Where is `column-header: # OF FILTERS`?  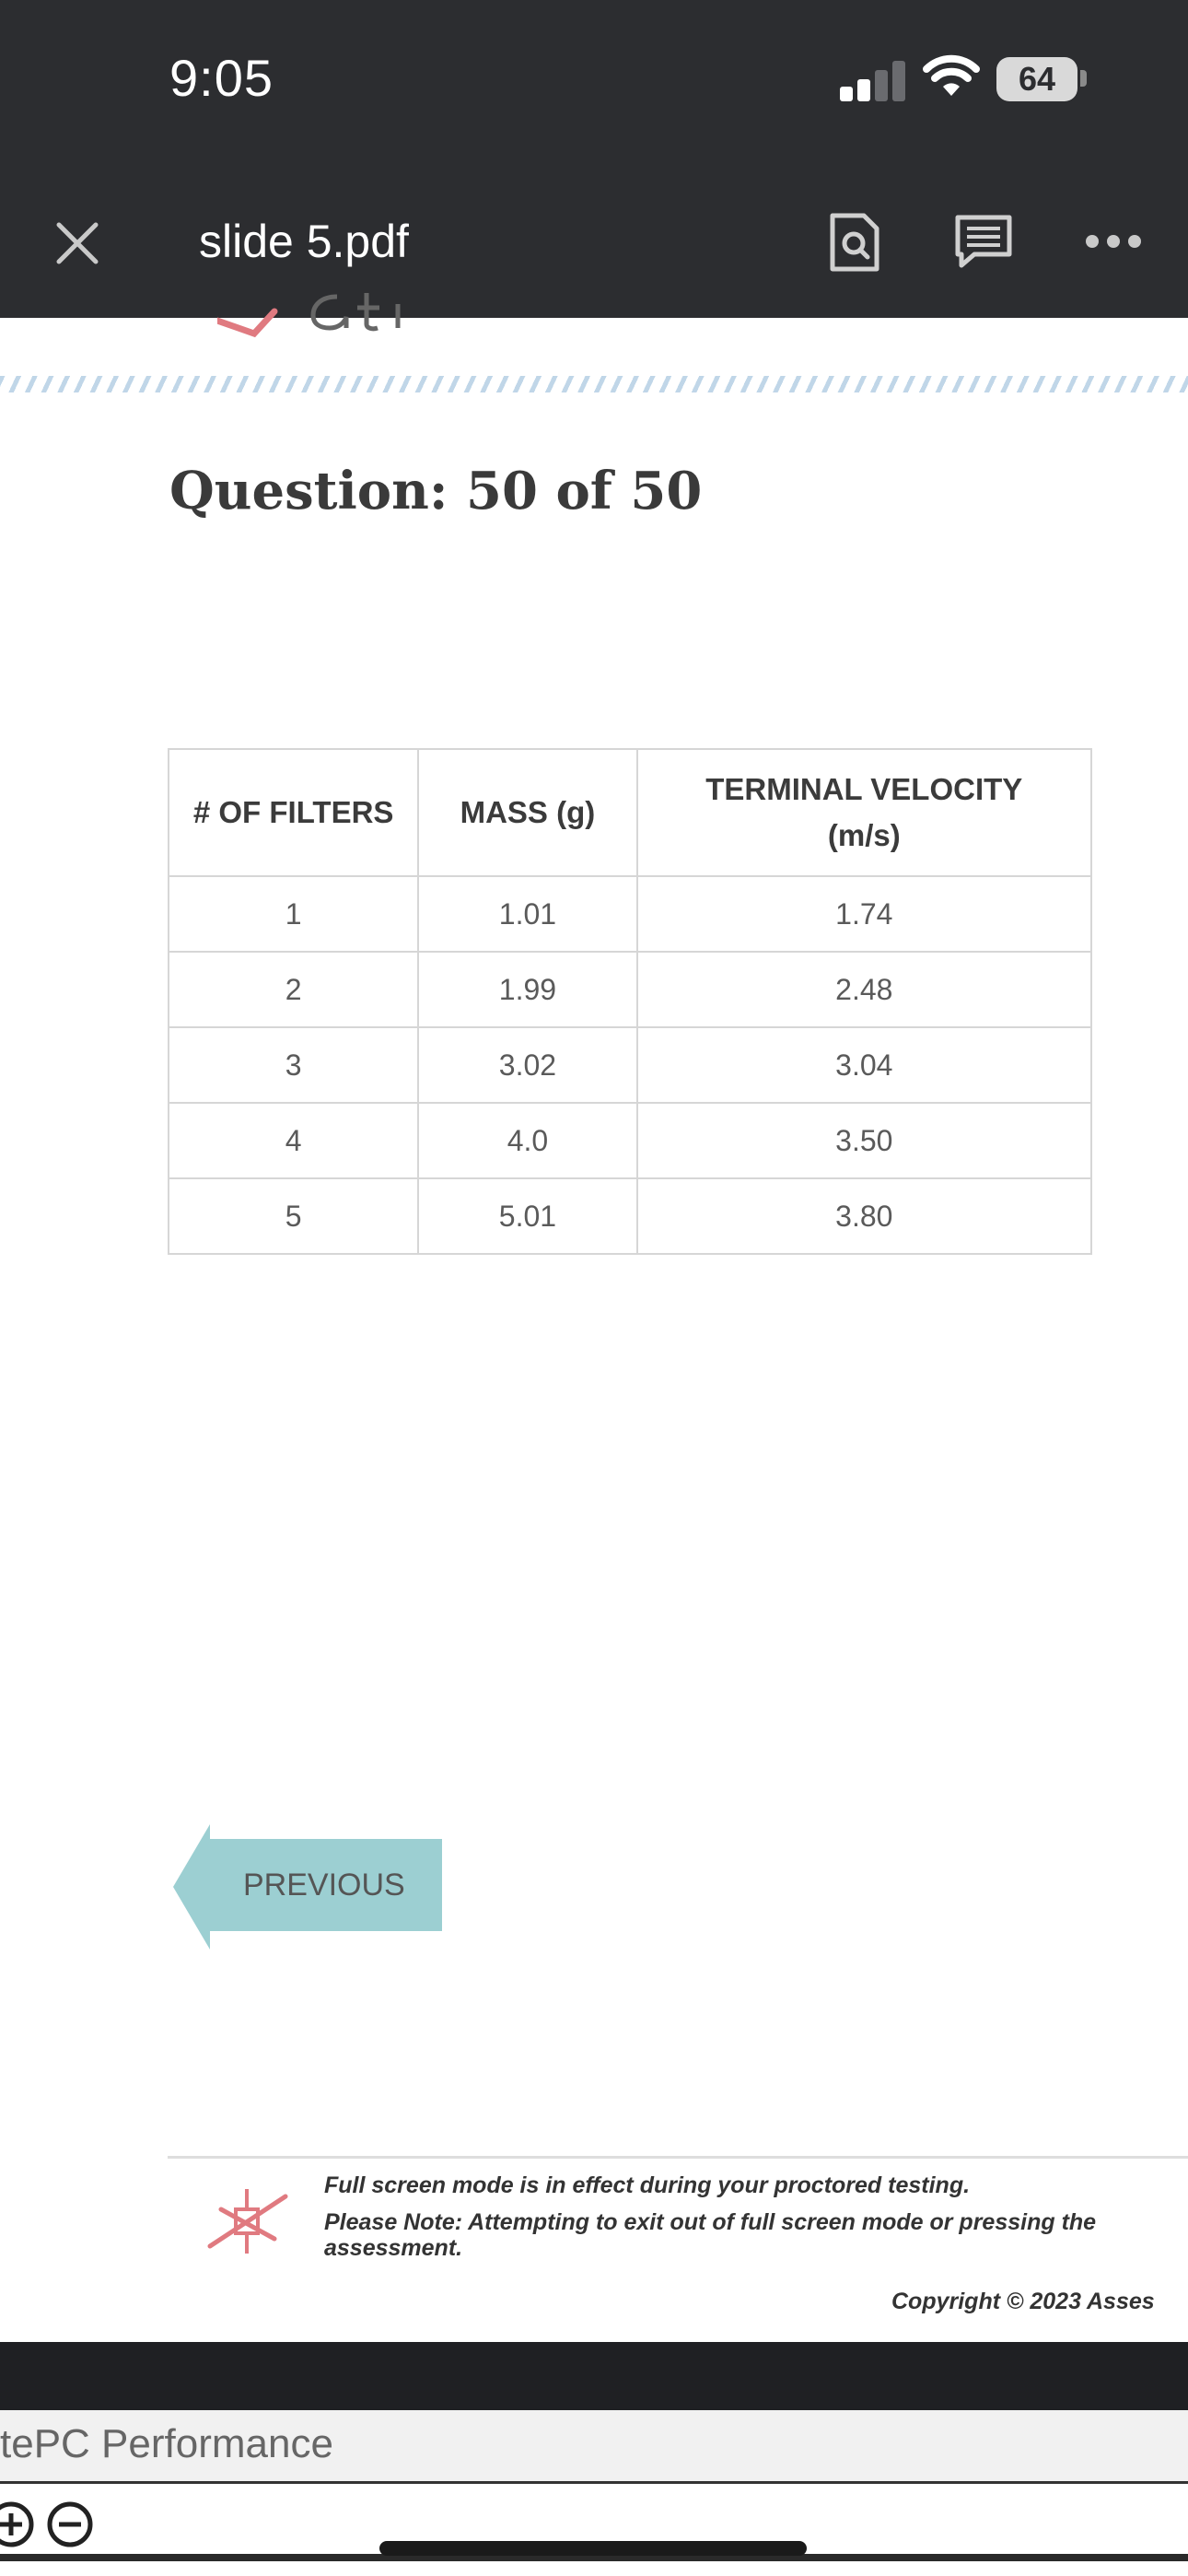
column-header: # OF FILTERS is located at coordinates (294, 812).